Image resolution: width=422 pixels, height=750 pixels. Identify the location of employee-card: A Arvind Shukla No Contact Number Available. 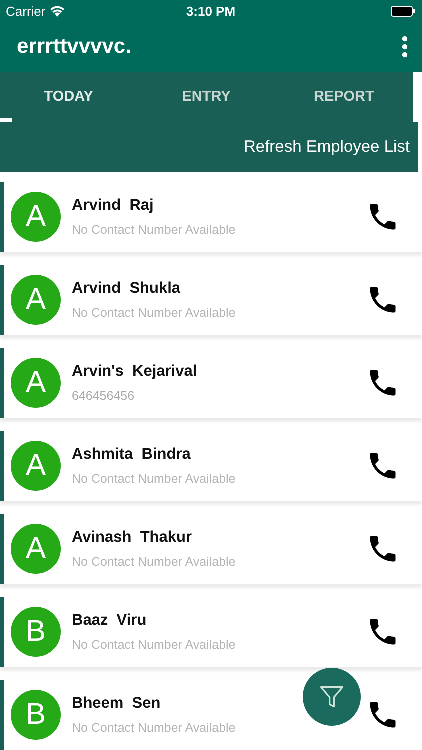
(211, 300).